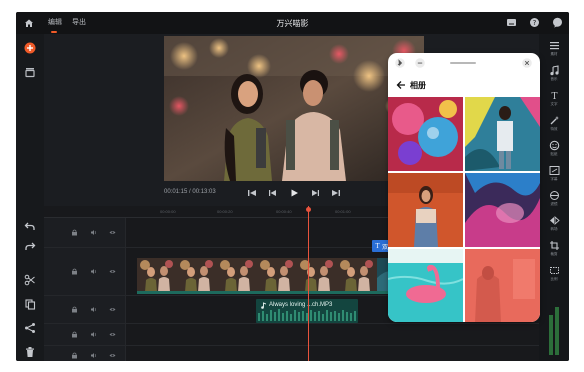 This screenshot has height=372, width=584. Describe the element at coordinates (343, 211) in the screenshot. I see `ruler-tick: 00:01:00` at that location.